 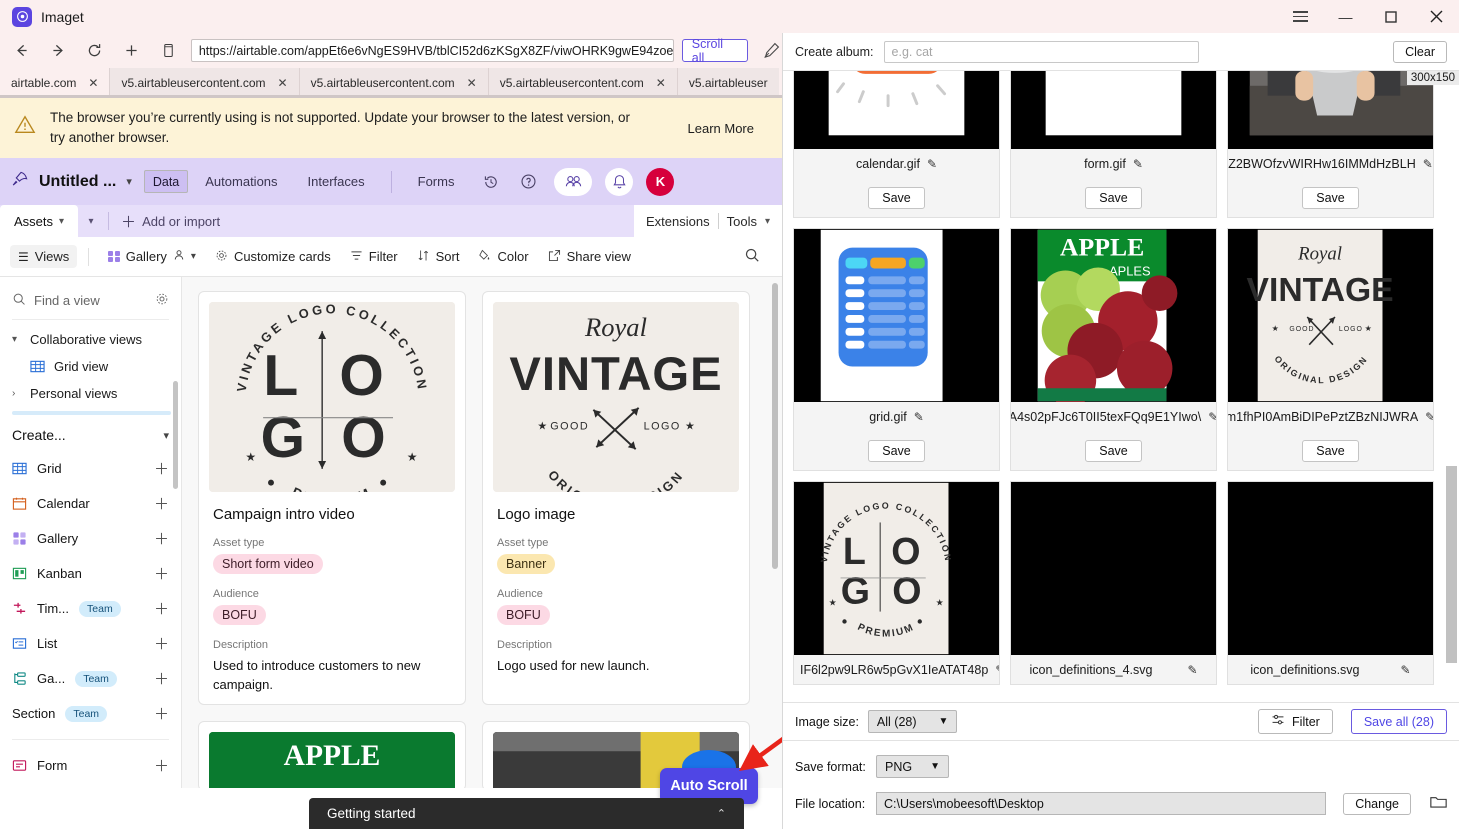 What do you see at coordinates (1420, 51) in the screenshot?
I see `clear-button: Clear` at bounding box center [1420, 51].